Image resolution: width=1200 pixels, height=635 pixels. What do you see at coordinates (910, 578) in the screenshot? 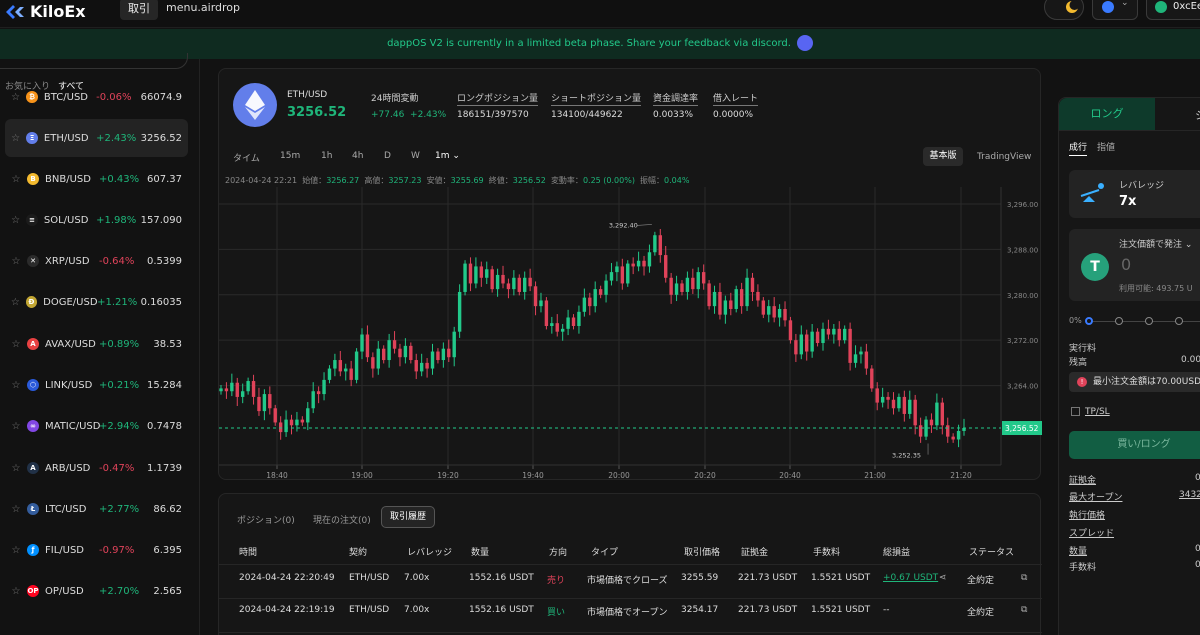
I see `cell-pnl: +0.67 USDT` at bounding box center [910, 578].